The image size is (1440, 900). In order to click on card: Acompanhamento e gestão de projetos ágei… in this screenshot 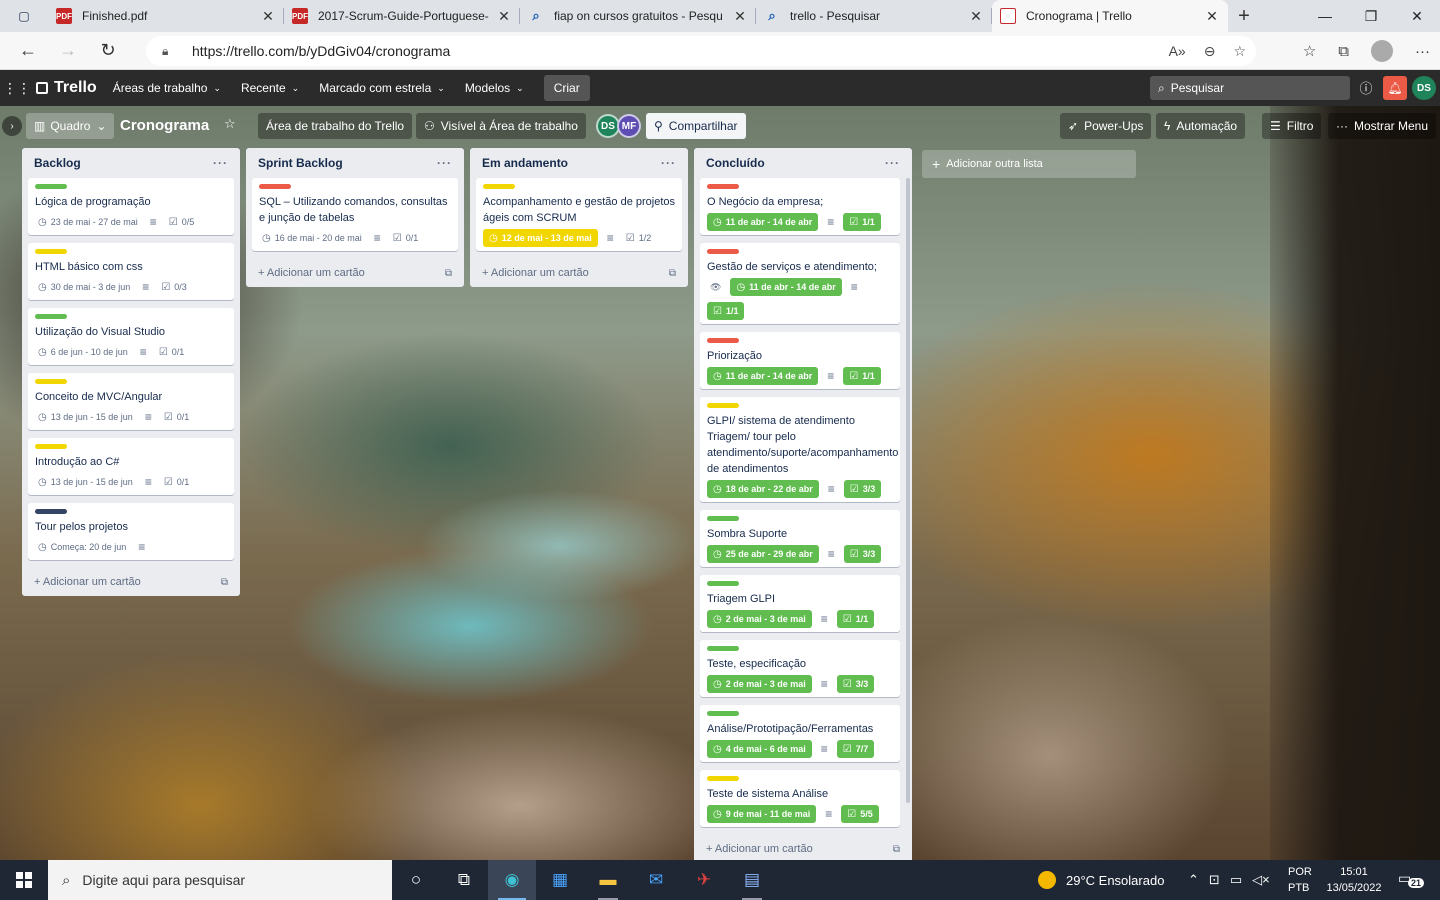, I will do `click(579, 214)`.